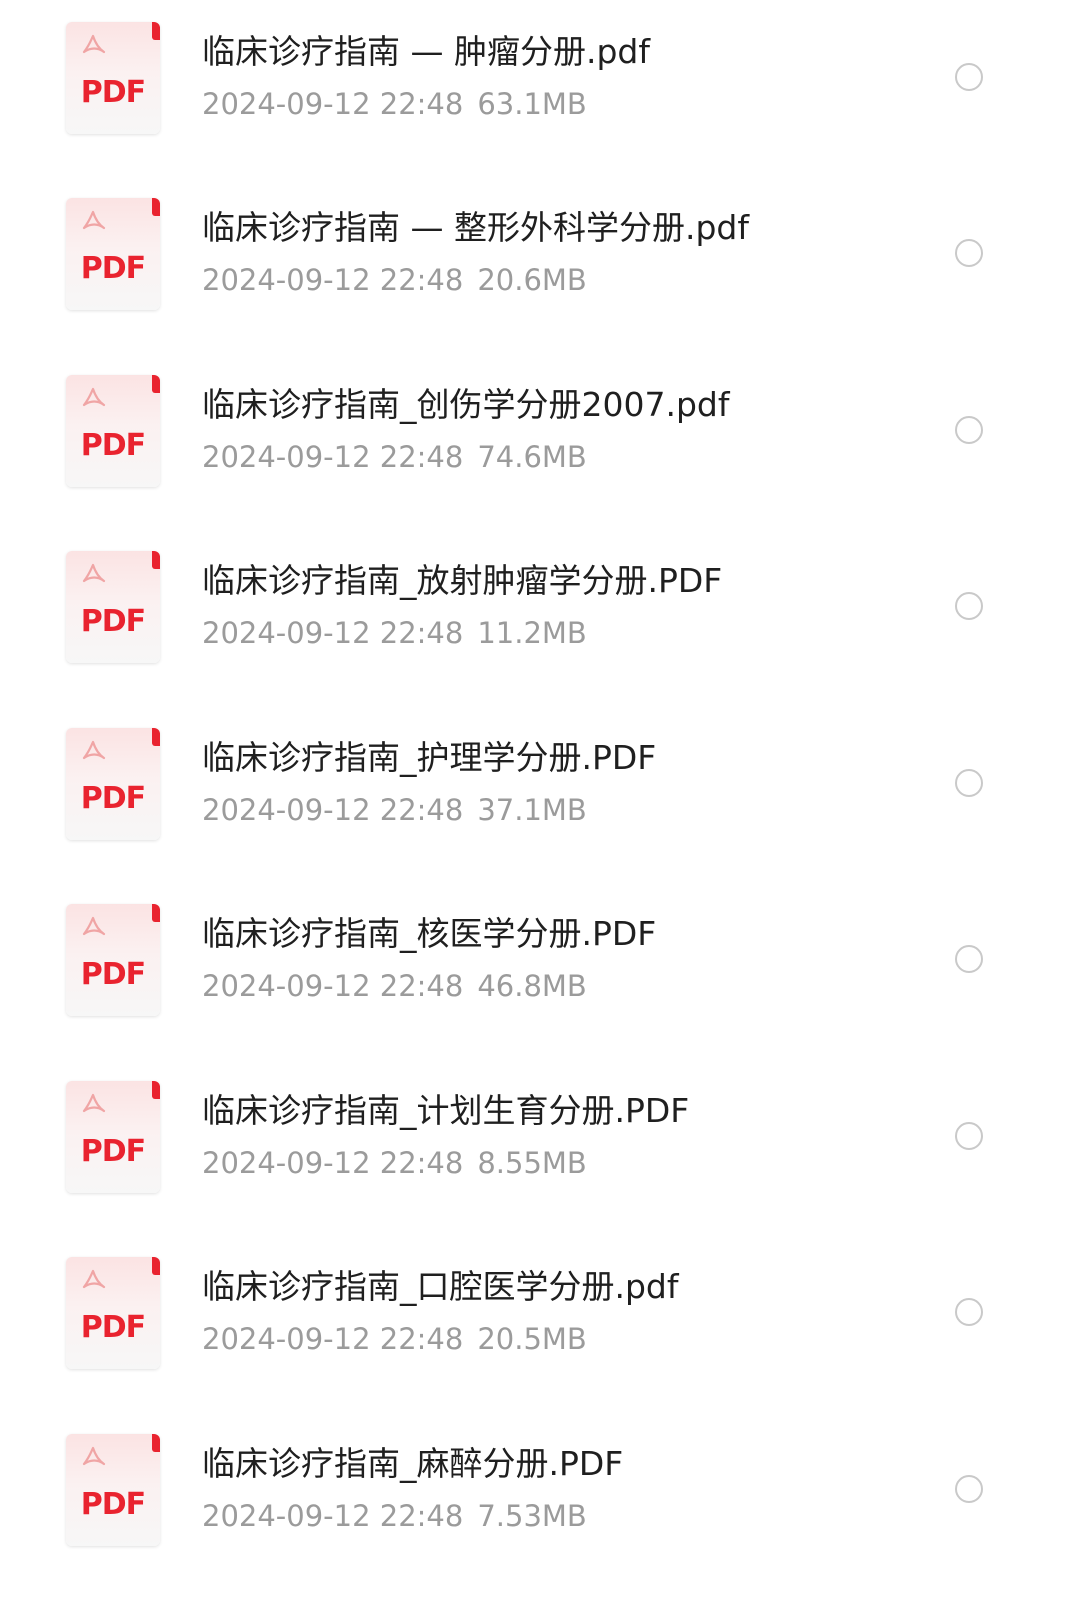 The height and width of the screenshot is (1599, 1080). Describe the element at coordinates (532, 633) in the screenshot. I see `file-size: 11.2MB` at that location.